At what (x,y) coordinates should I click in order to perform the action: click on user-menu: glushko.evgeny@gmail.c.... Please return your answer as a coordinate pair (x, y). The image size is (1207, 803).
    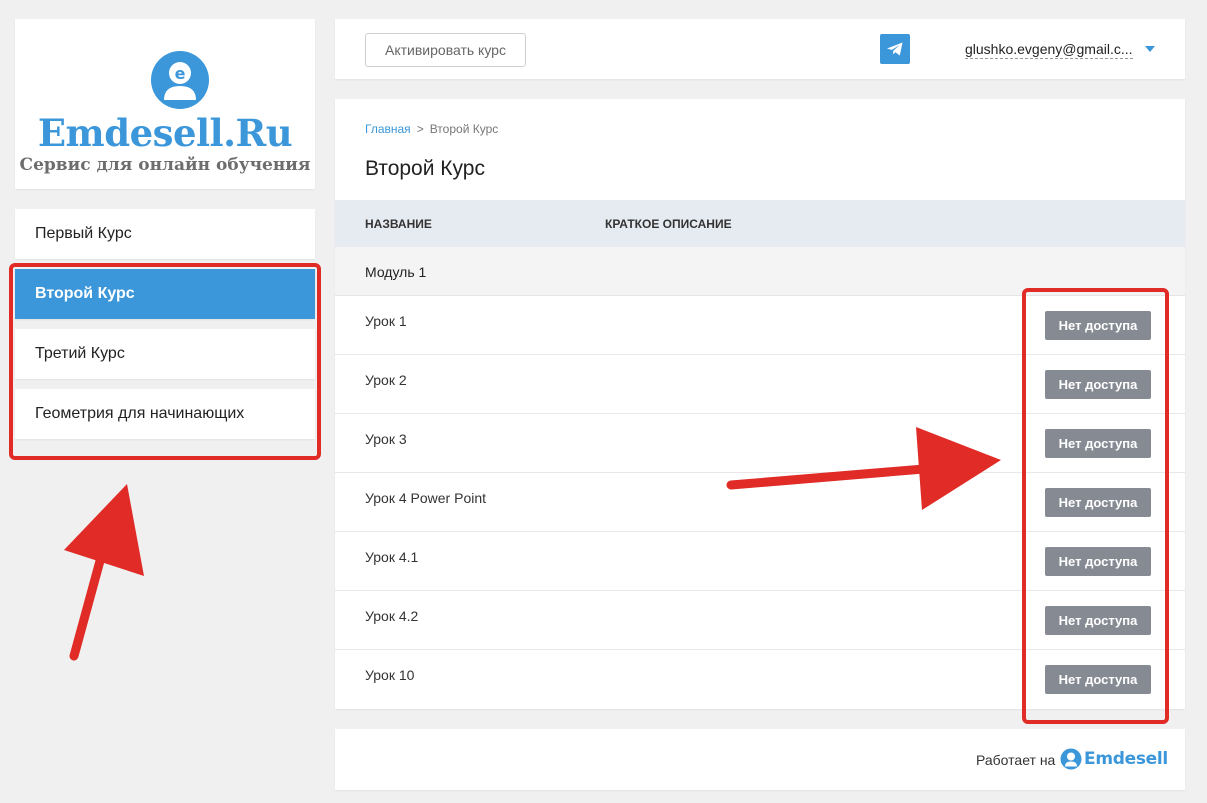
    Looking at the image, I should click on (1049, 49).